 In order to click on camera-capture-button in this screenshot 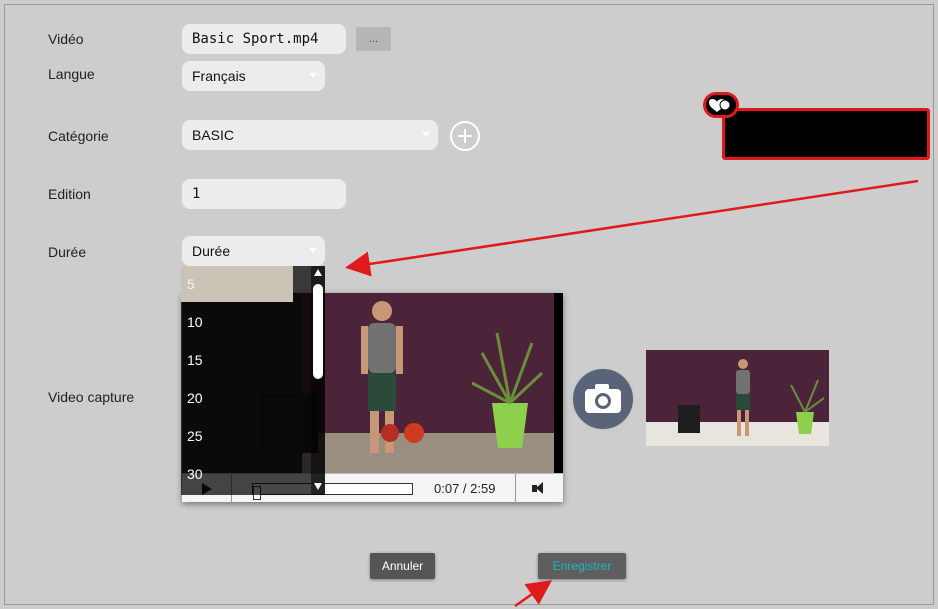, I will do `click(603, 399)`.